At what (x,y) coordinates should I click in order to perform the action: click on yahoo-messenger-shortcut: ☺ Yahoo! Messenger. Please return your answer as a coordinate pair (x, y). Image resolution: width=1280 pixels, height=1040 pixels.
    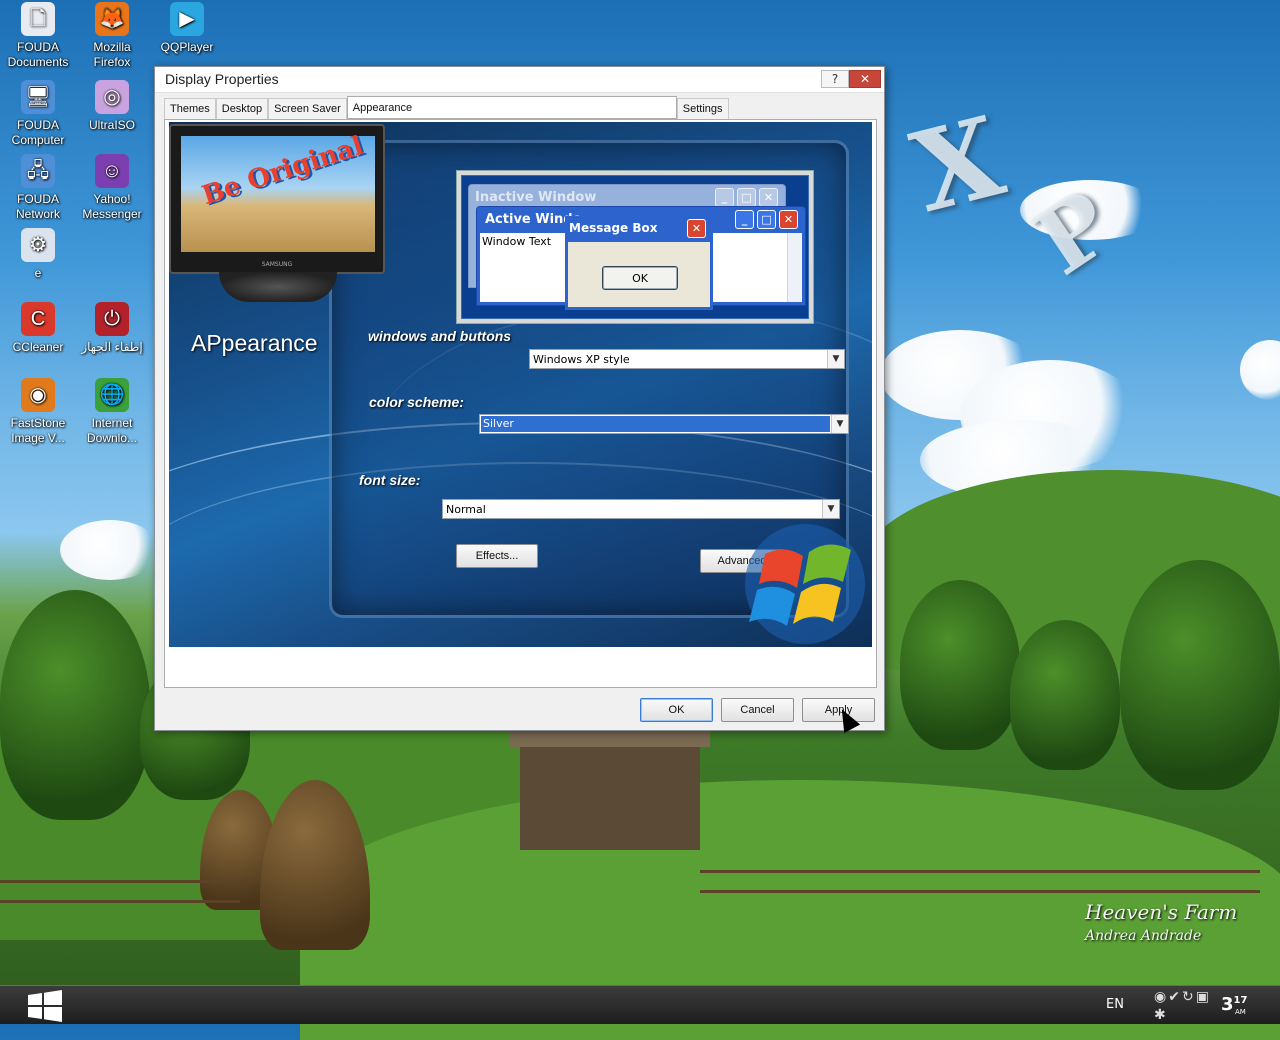
    Looking at the image, I should click on (112, 188).